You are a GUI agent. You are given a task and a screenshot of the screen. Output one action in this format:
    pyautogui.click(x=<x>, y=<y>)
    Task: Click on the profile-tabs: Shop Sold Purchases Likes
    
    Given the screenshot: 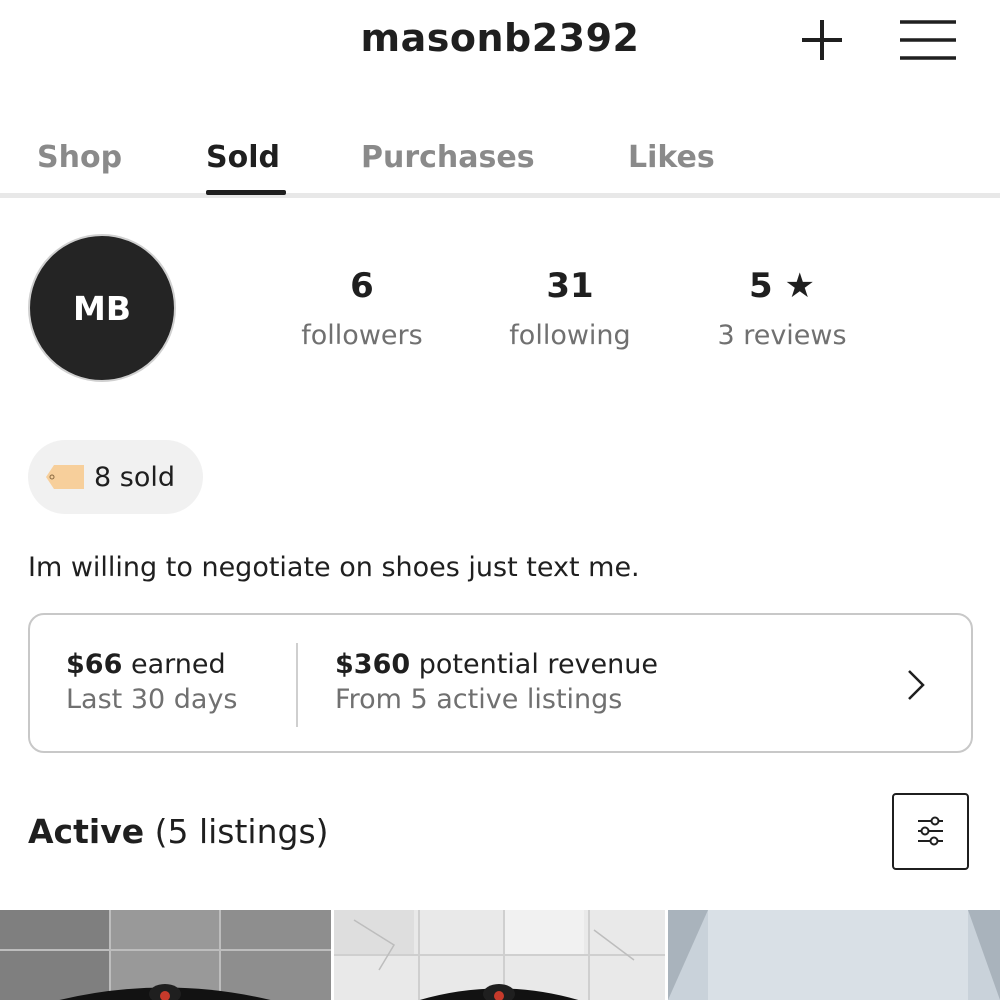 What is the action you would take?
    pyautogui.click(x=500, y=163)
    